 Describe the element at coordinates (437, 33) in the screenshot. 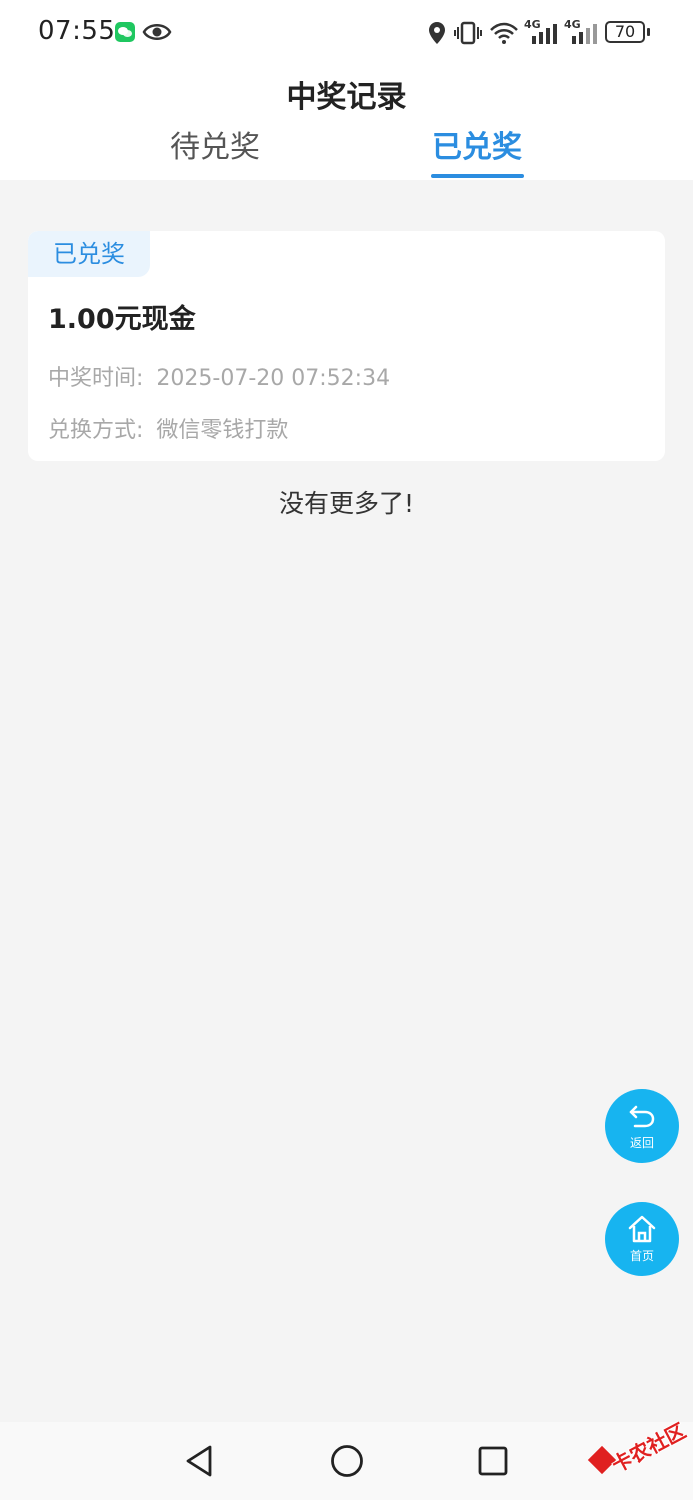

I see `location-icon` at that location.